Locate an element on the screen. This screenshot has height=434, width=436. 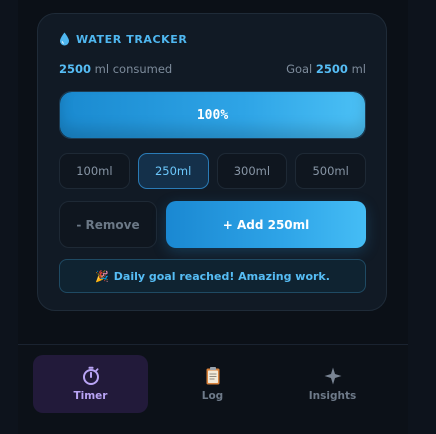
nav-item-log: Log is located at coordinates (212, 384).